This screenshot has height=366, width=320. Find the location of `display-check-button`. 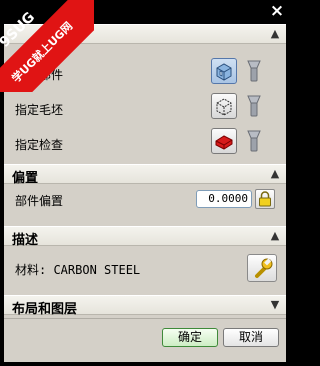

display-check-button is located at coordinates (254, 141).